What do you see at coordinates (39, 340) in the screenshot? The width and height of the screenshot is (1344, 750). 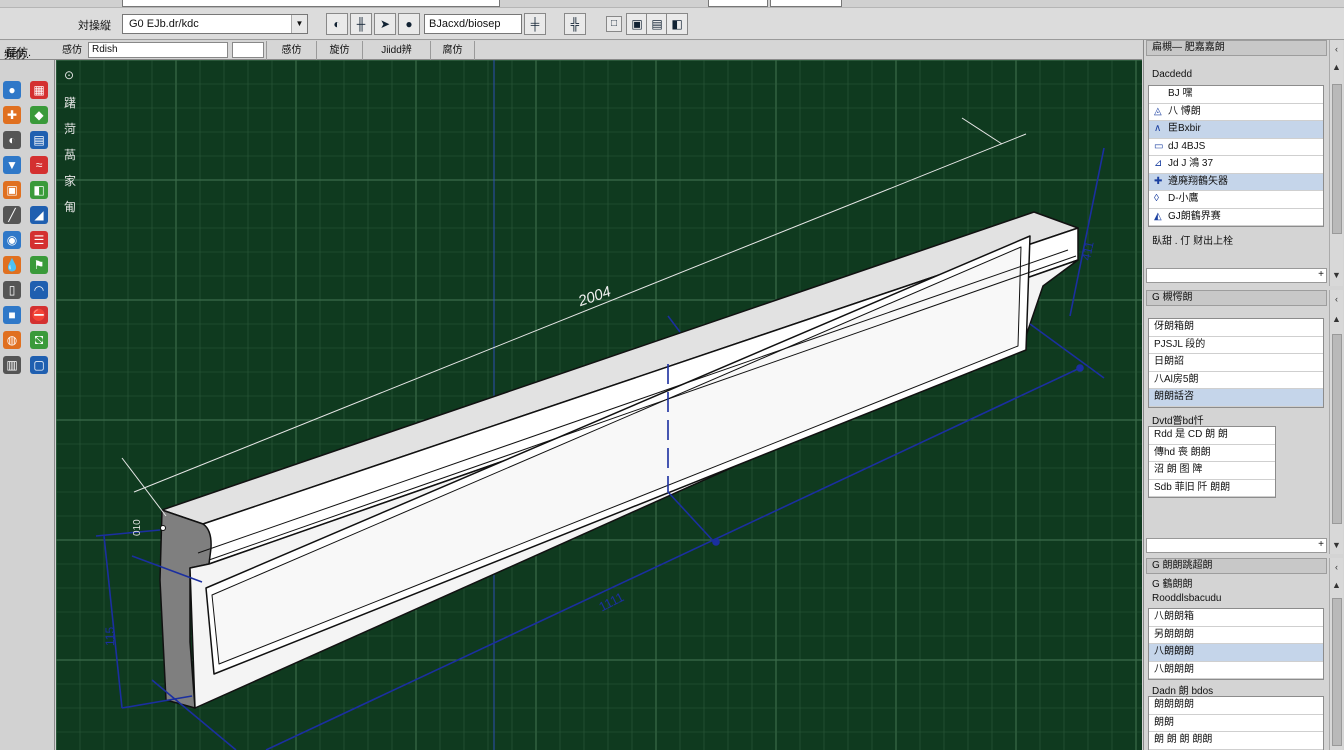 I see `tool-error-icon: ⛞` at bounding box center [39, 340].